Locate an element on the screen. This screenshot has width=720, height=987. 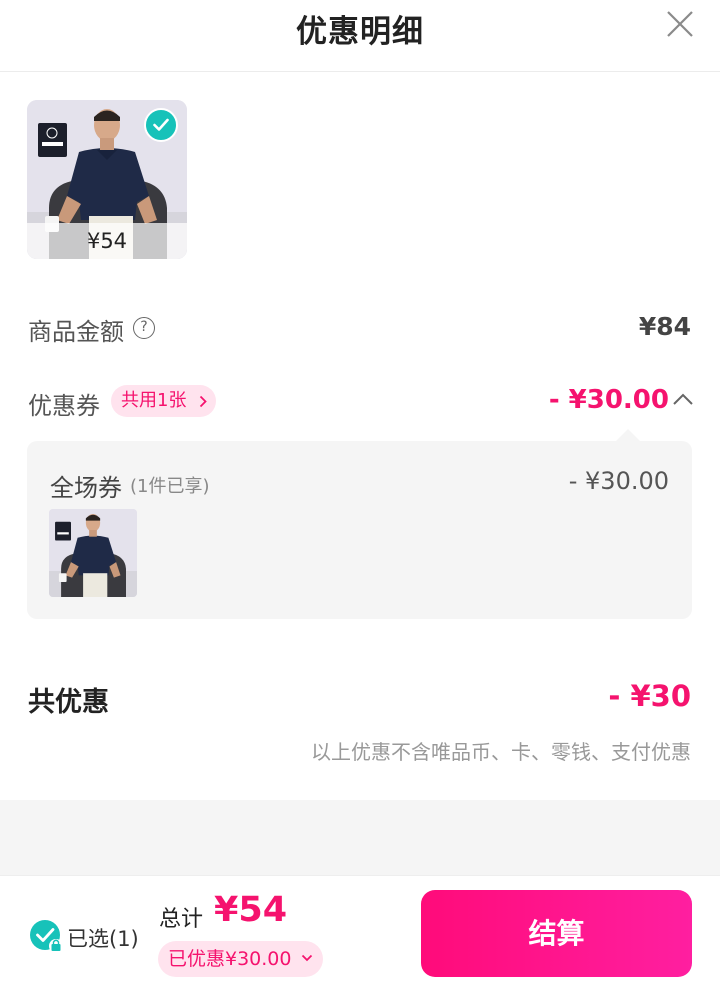
close-icon is located at coordinates (680, 24).